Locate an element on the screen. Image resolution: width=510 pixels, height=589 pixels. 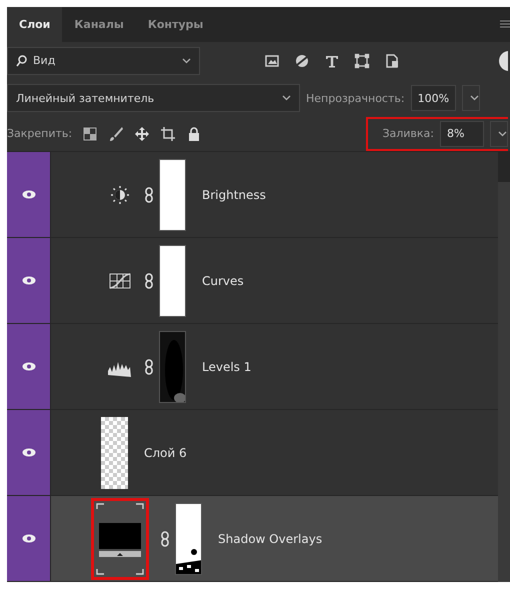
layer-name: Слой 6 is located at coordinates (165, 453).